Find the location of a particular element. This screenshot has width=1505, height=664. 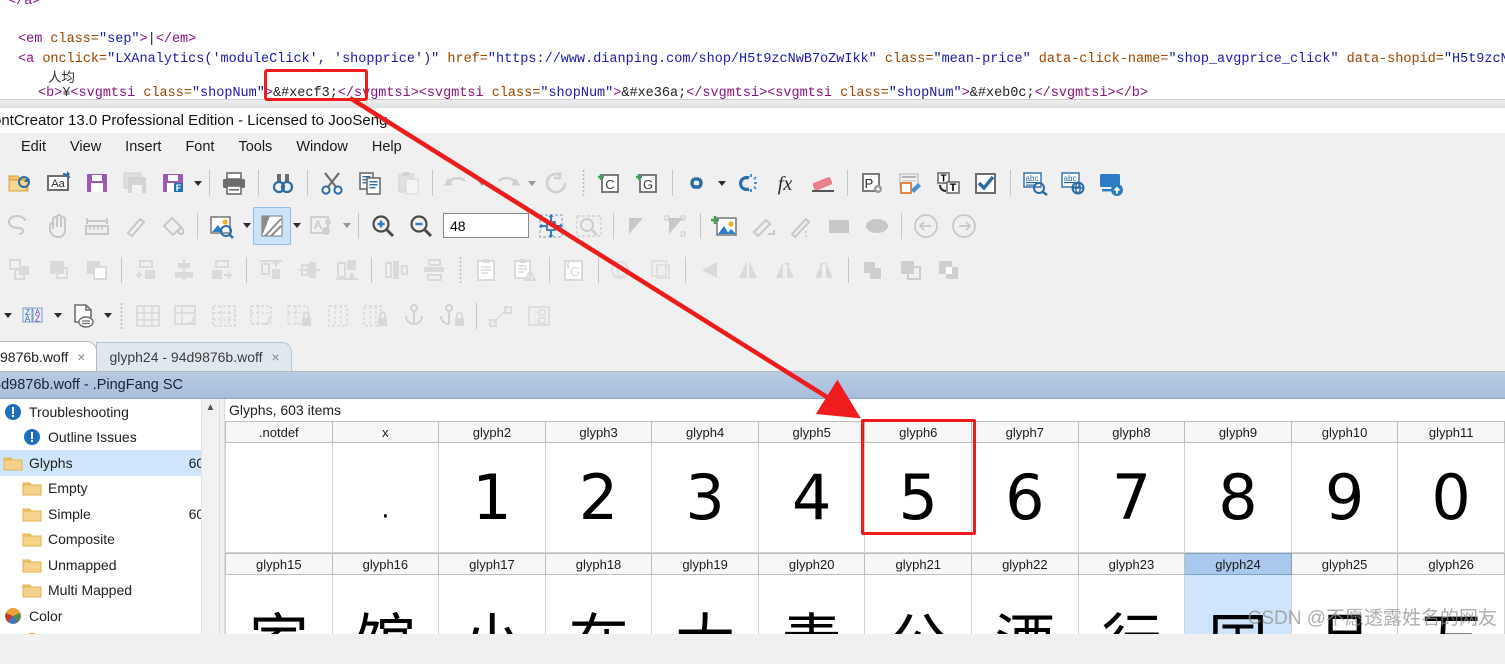

function-icon: fx is located at coordinates (785, 183).